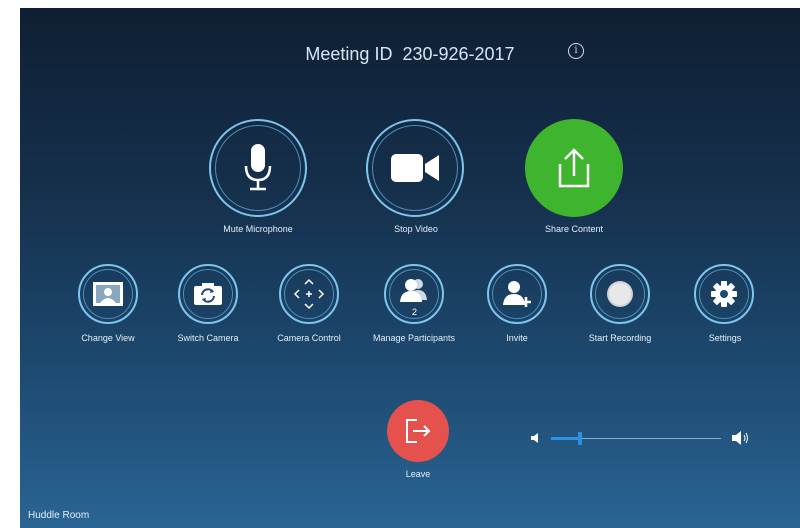  What do you see at coordinates (309, 294) in the screenshot?
I see `camera-control-button` at bounding box center [309, 294].